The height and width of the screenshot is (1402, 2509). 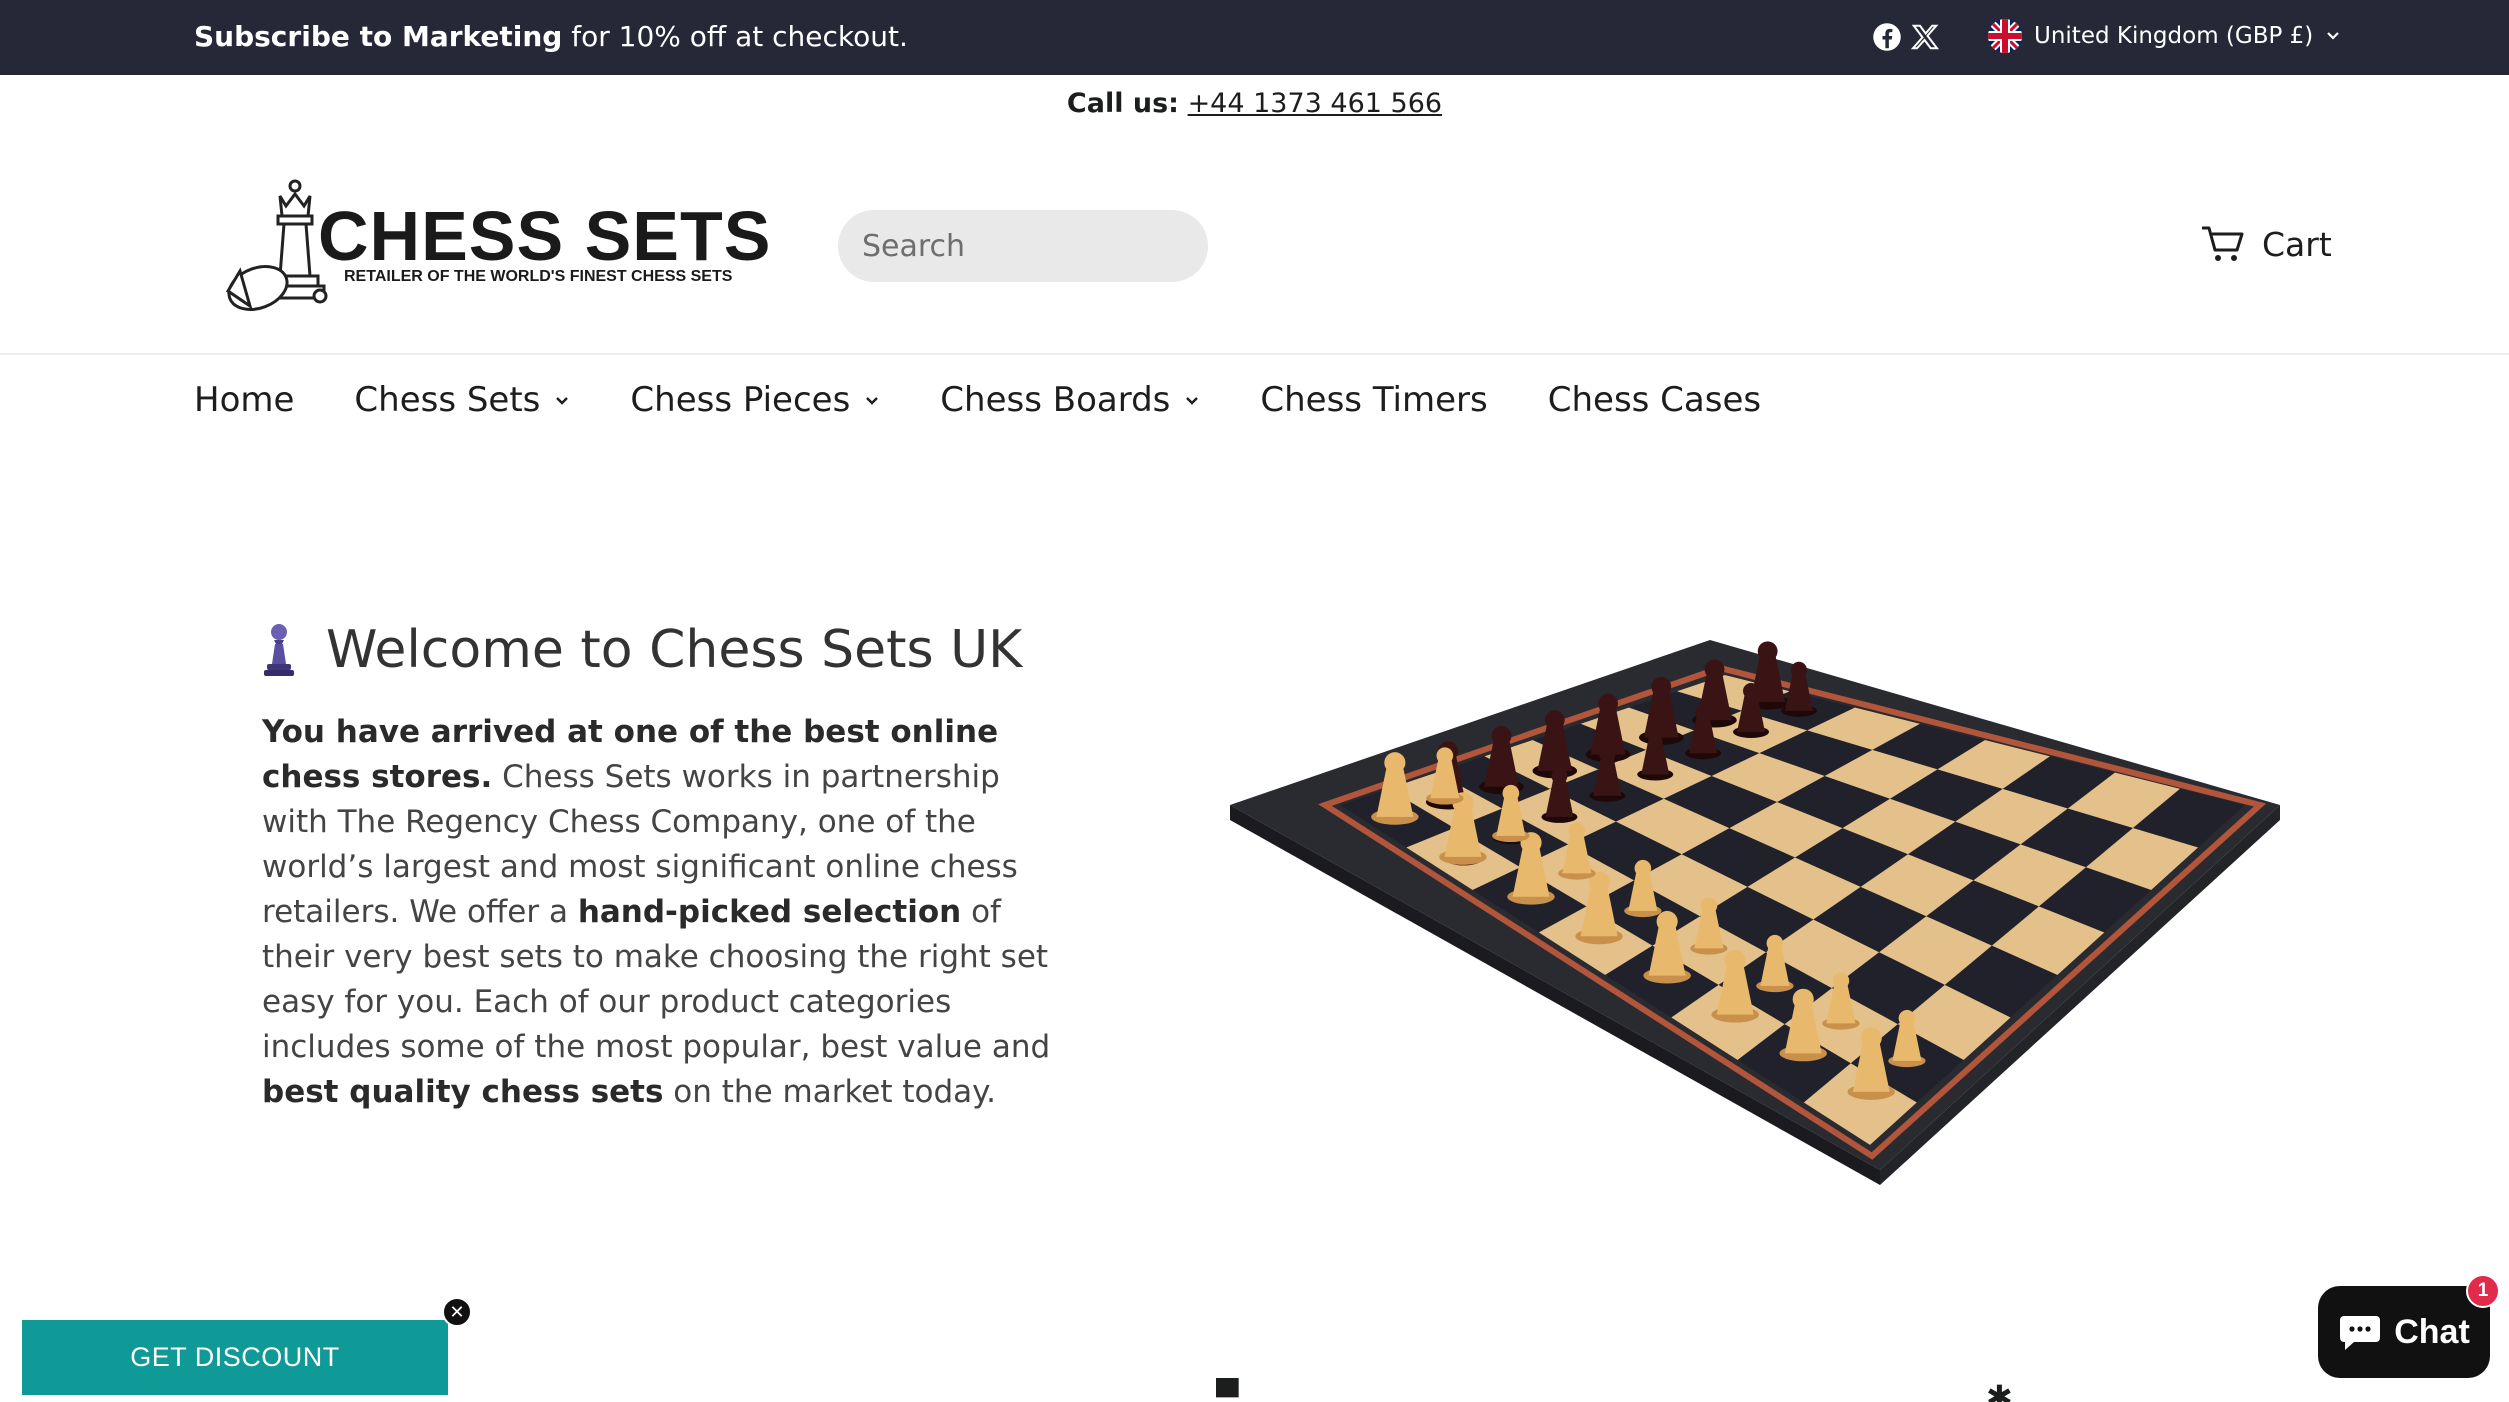 I want to click on nav-item-label: Chess Cases, so click(x=1654, y=400).